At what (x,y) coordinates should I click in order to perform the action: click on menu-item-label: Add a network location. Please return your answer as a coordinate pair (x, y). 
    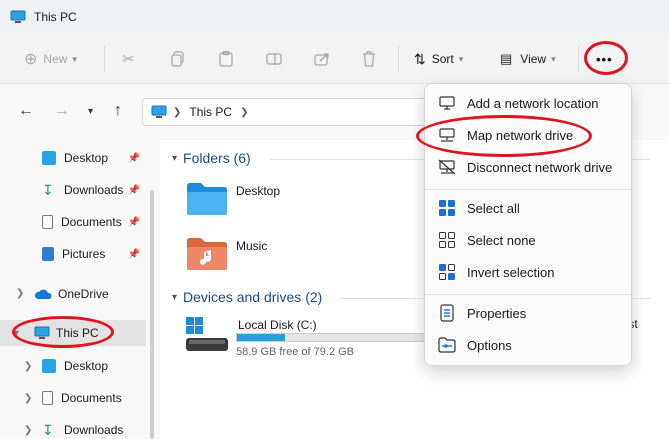
    Looking at the image, I should click on (533, 103).